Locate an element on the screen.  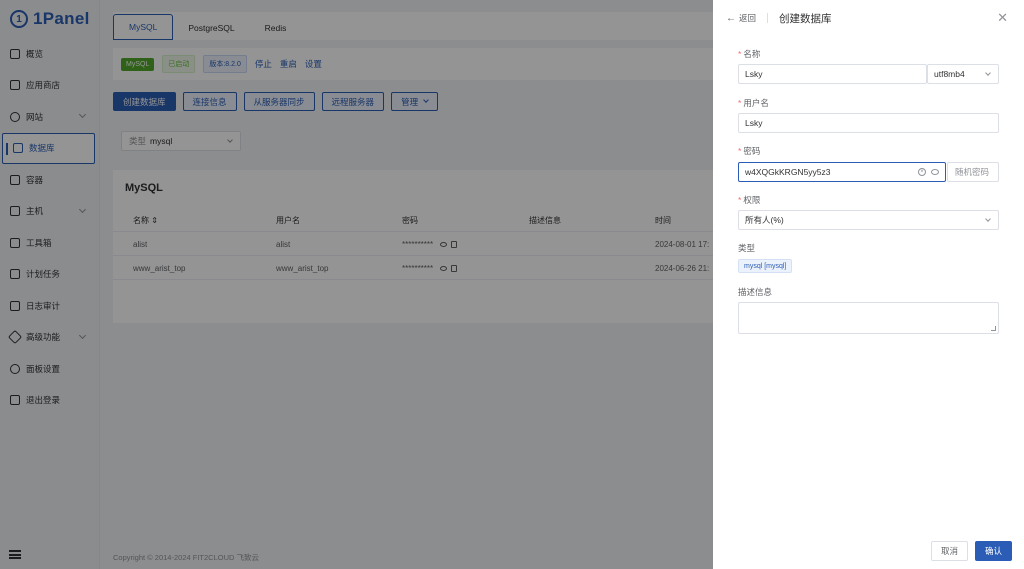
eye-icon is located at coordinates (935, 172).